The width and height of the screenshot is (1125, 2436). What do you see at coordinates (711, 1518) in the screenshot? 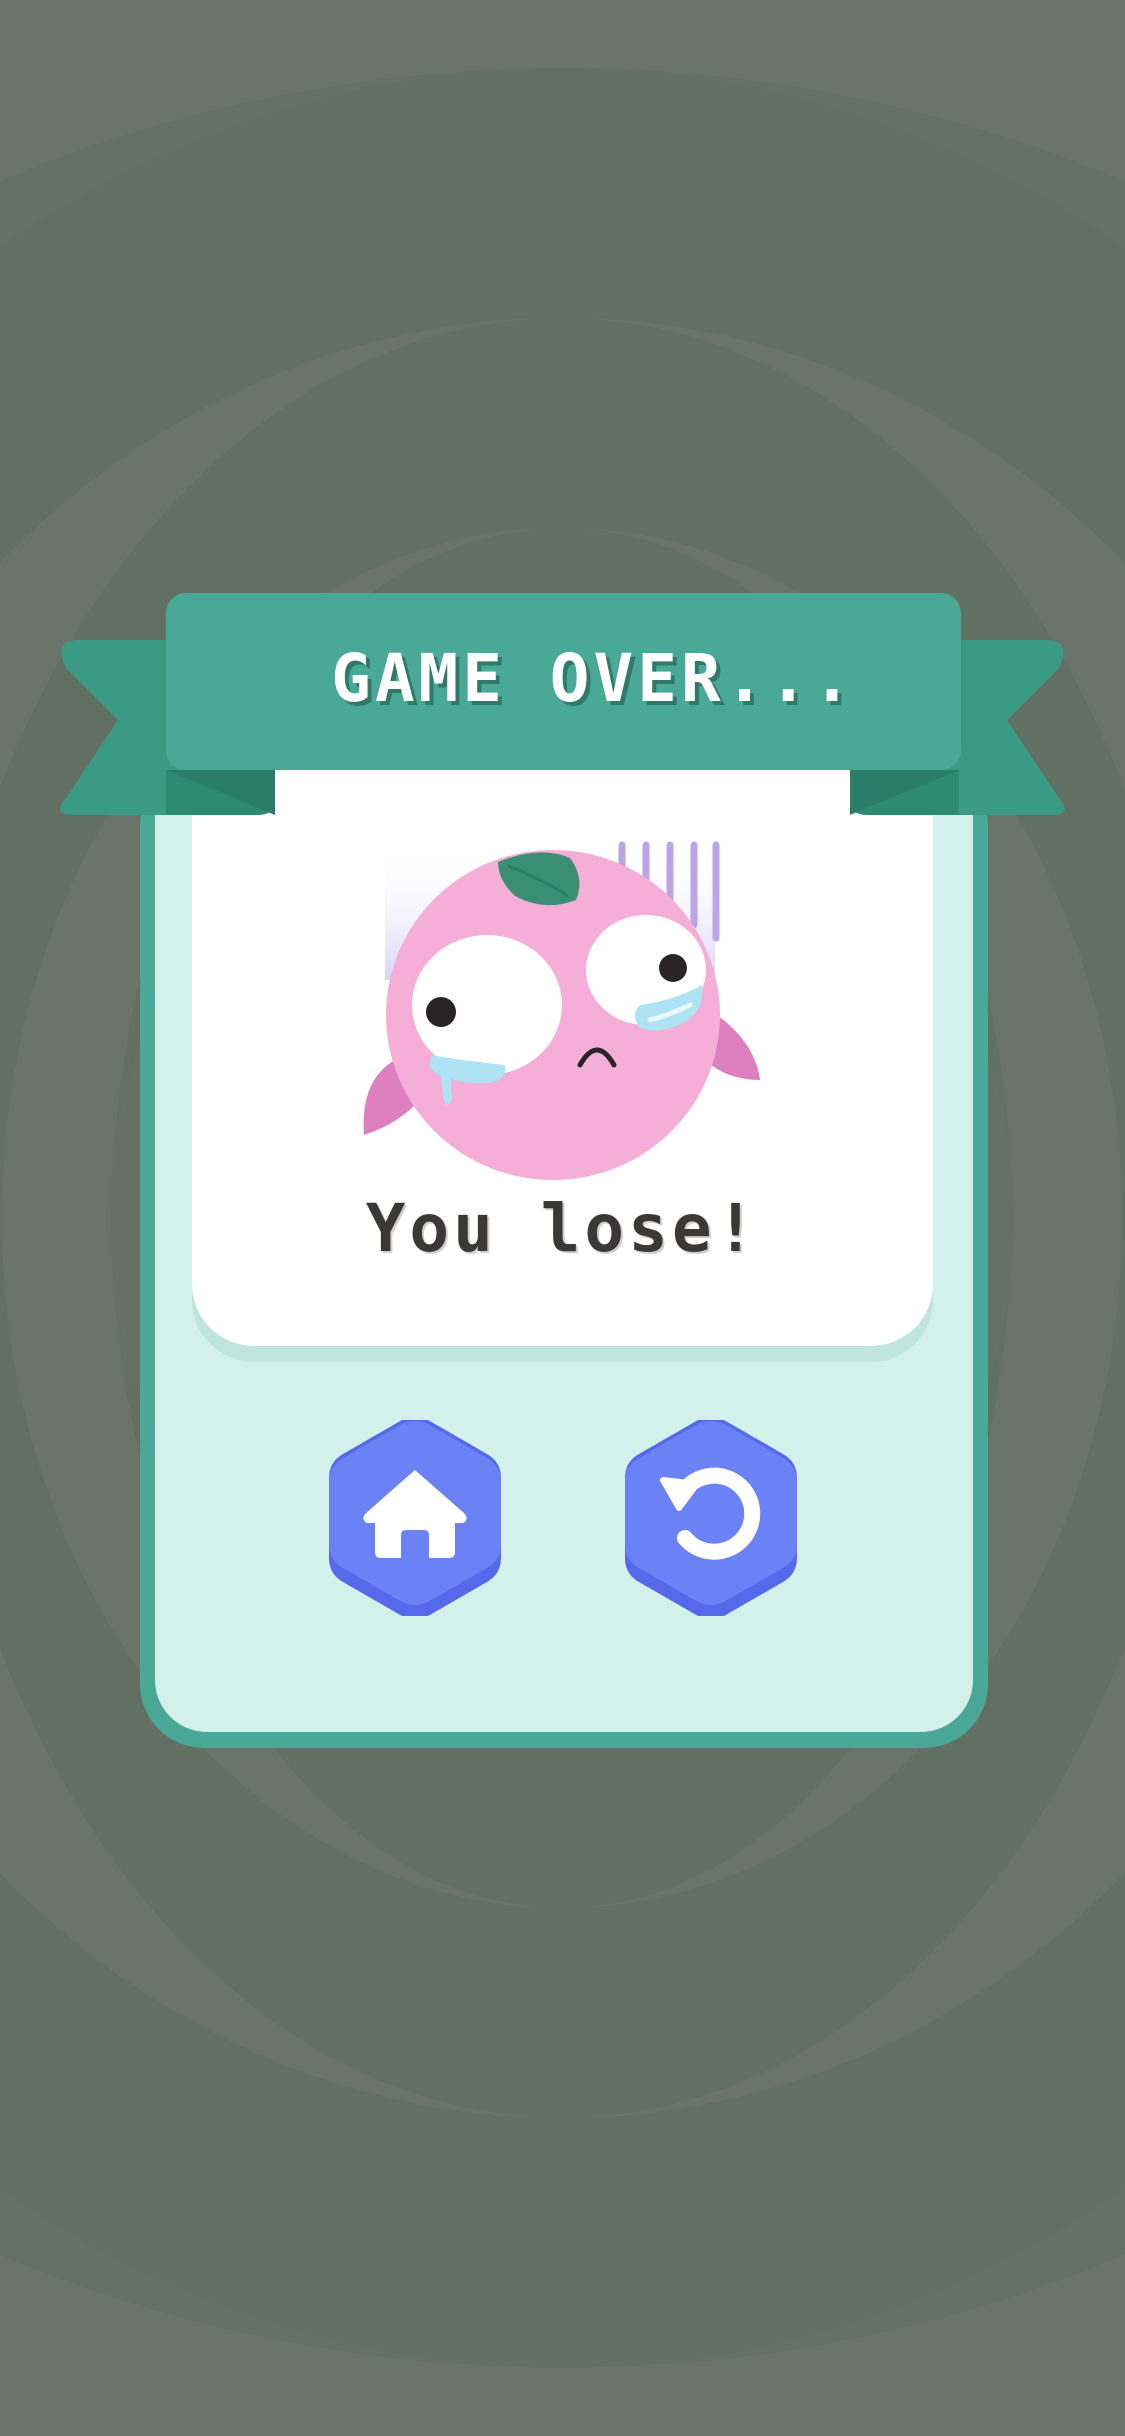
I see `retry-button` at bounding box center [711, 1518].